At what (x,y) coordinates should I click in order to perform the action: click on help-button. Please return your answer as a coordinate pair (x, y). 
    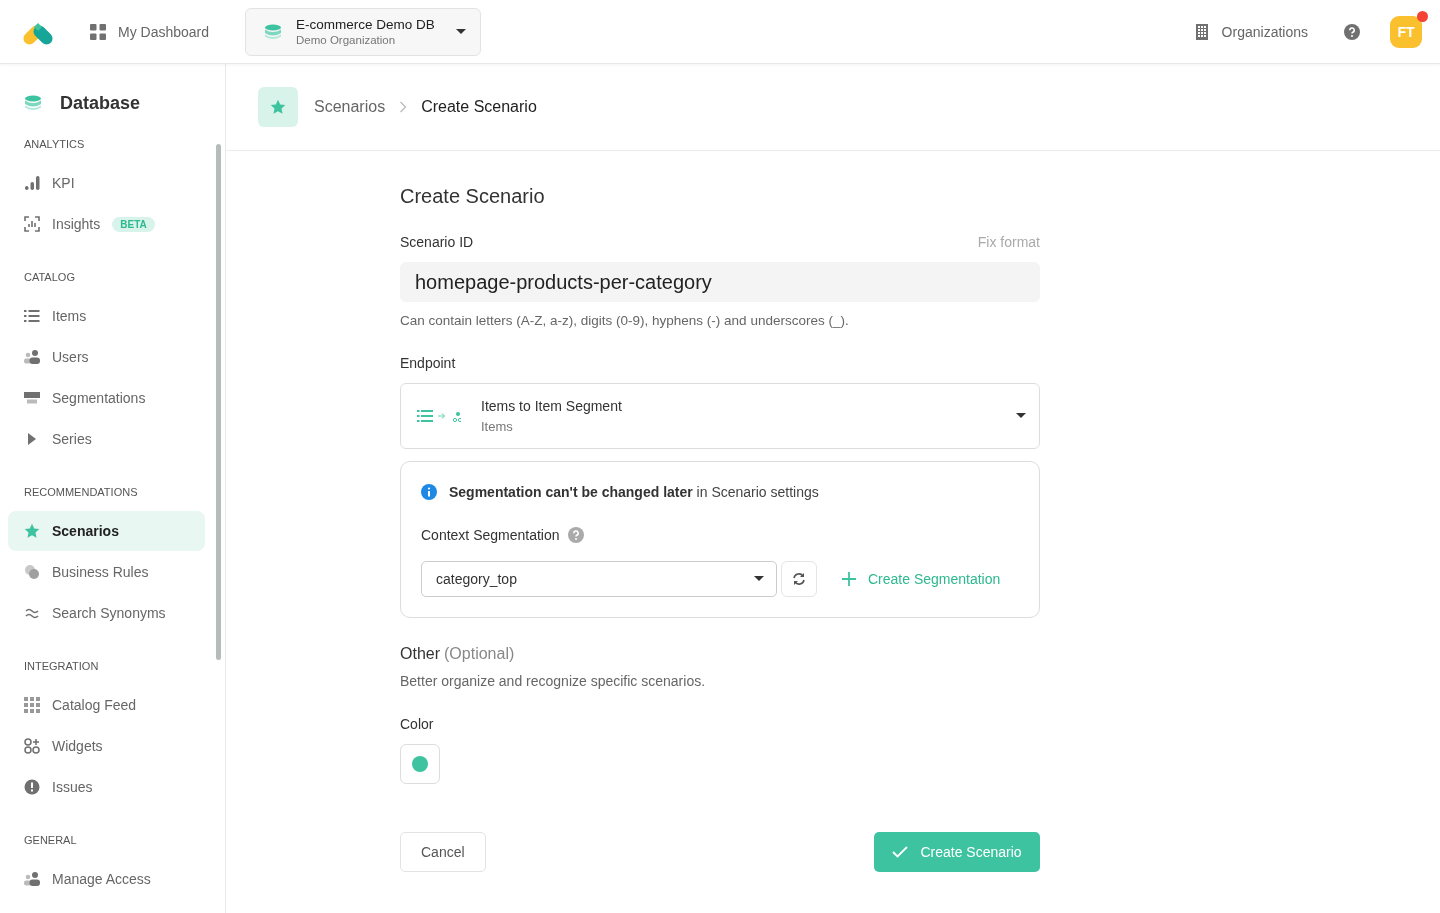
    Looking at the image, I should click on (1352, 31).